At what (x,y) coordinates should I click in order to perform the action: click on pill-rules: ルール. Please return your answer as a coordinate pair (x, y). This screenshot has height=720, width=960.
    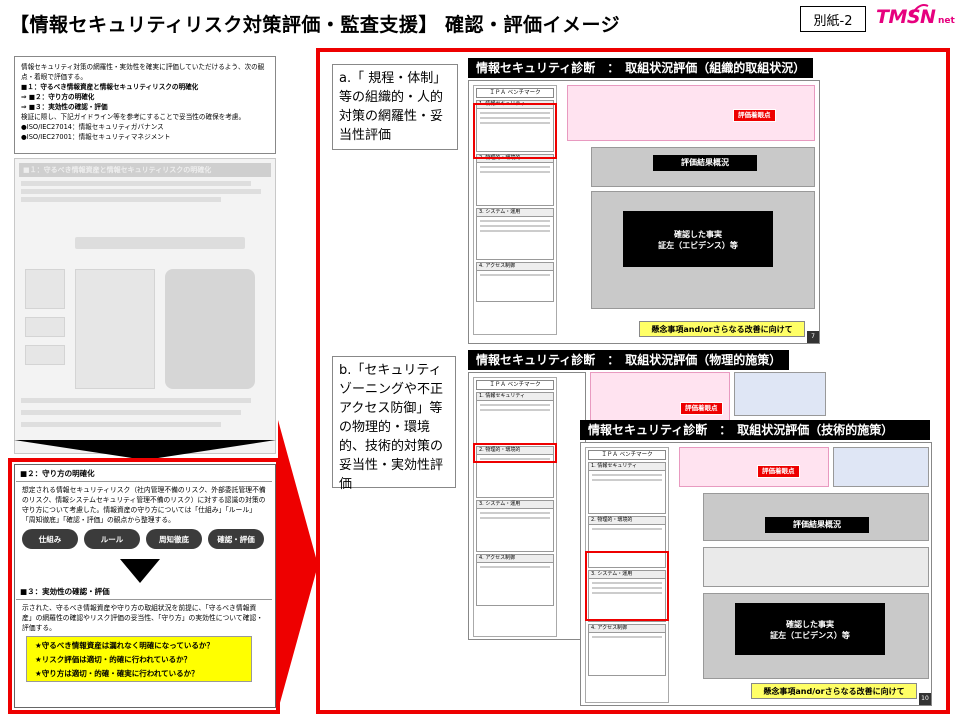
    Looking at the image, I should click on (112, 539).